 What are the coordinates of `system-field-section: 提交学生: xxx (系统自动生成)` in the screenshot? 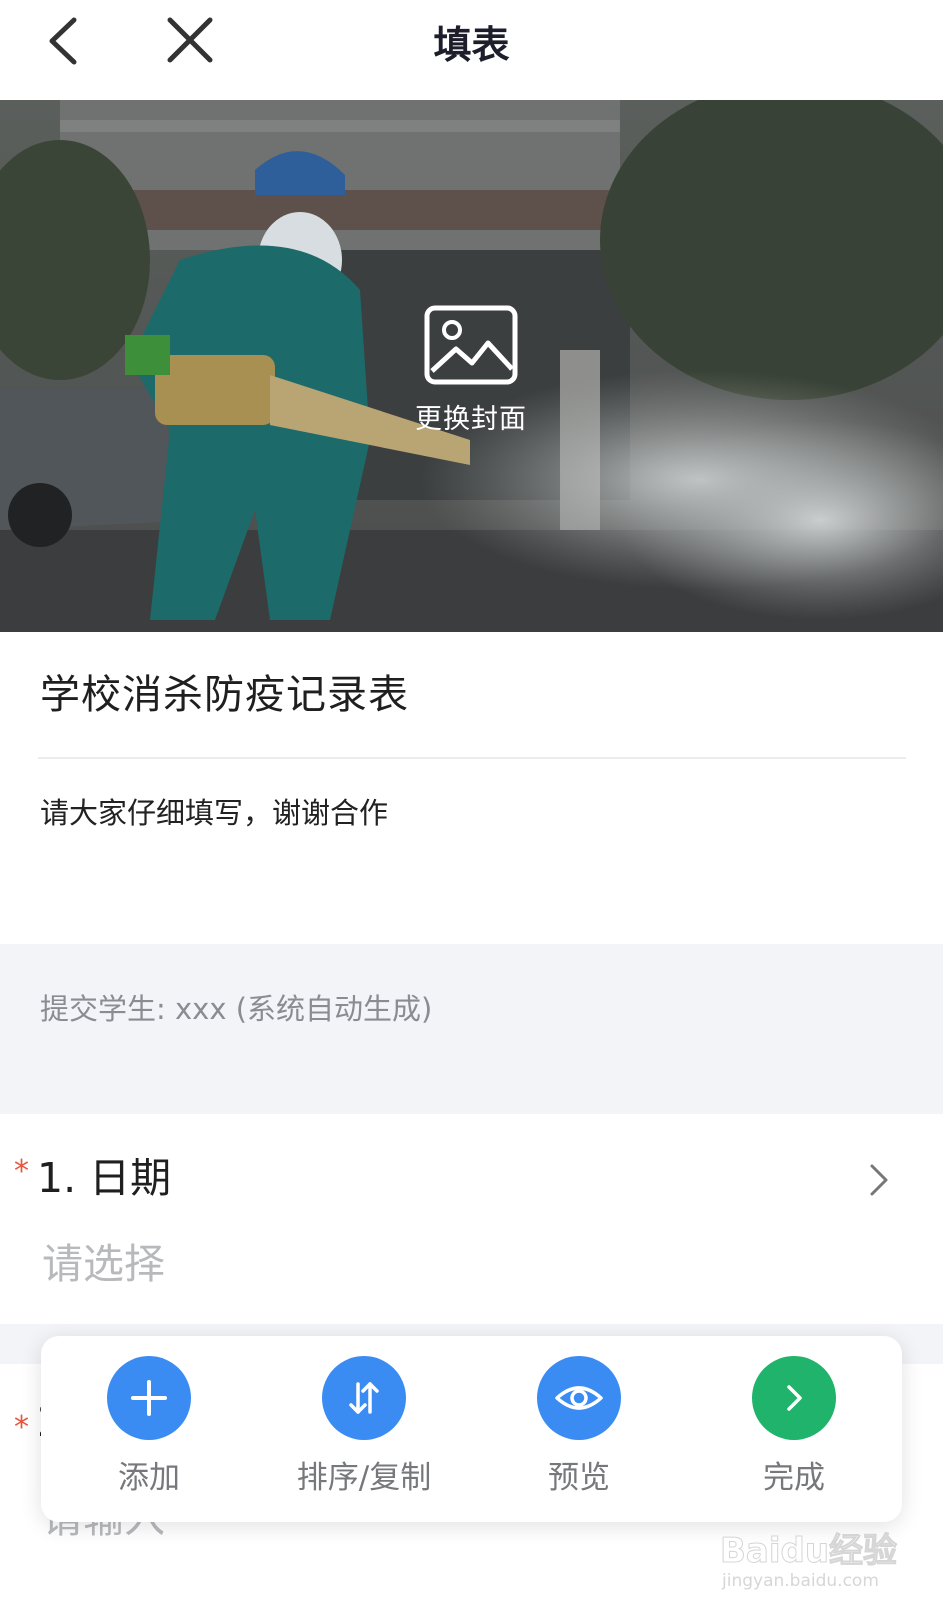 It's located at (471, 1029).